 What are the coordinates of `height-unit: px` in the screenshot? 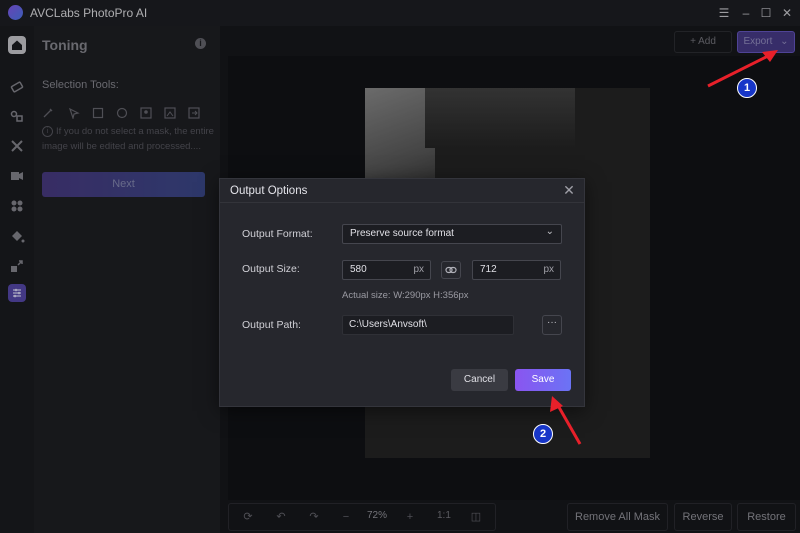 It's located at (548, 269).